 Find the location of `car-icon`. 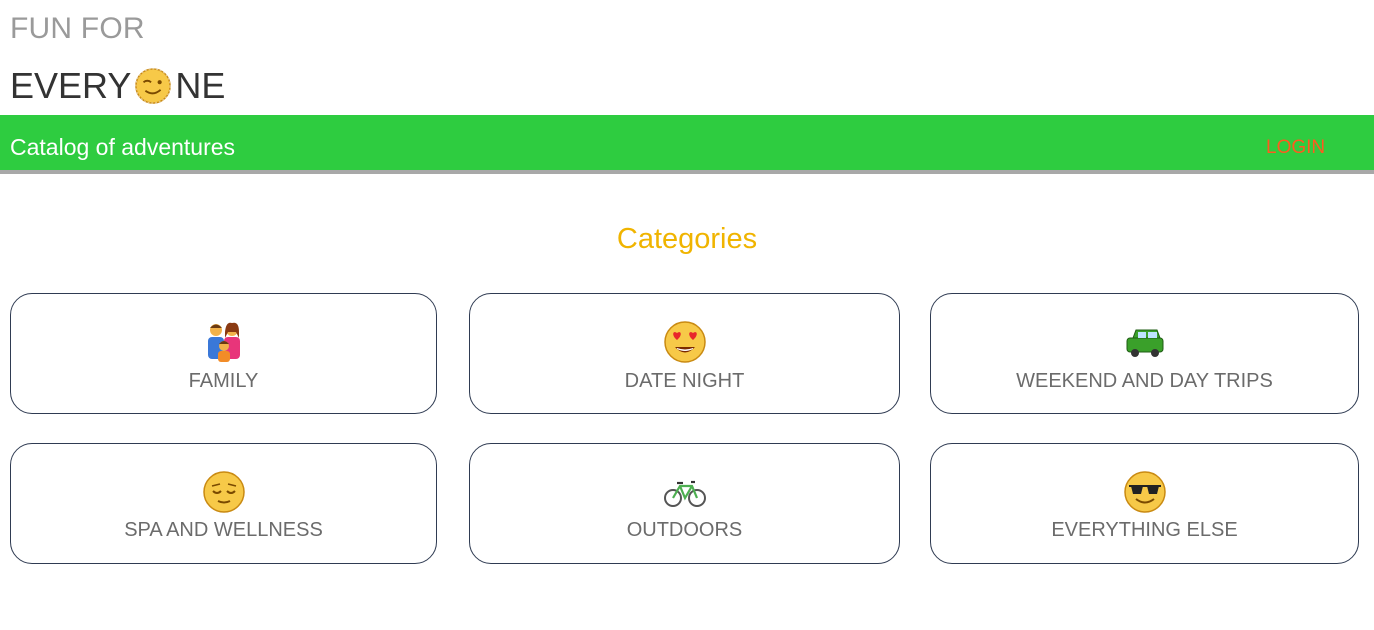

car-icon is located at coordinates (1144, 343).